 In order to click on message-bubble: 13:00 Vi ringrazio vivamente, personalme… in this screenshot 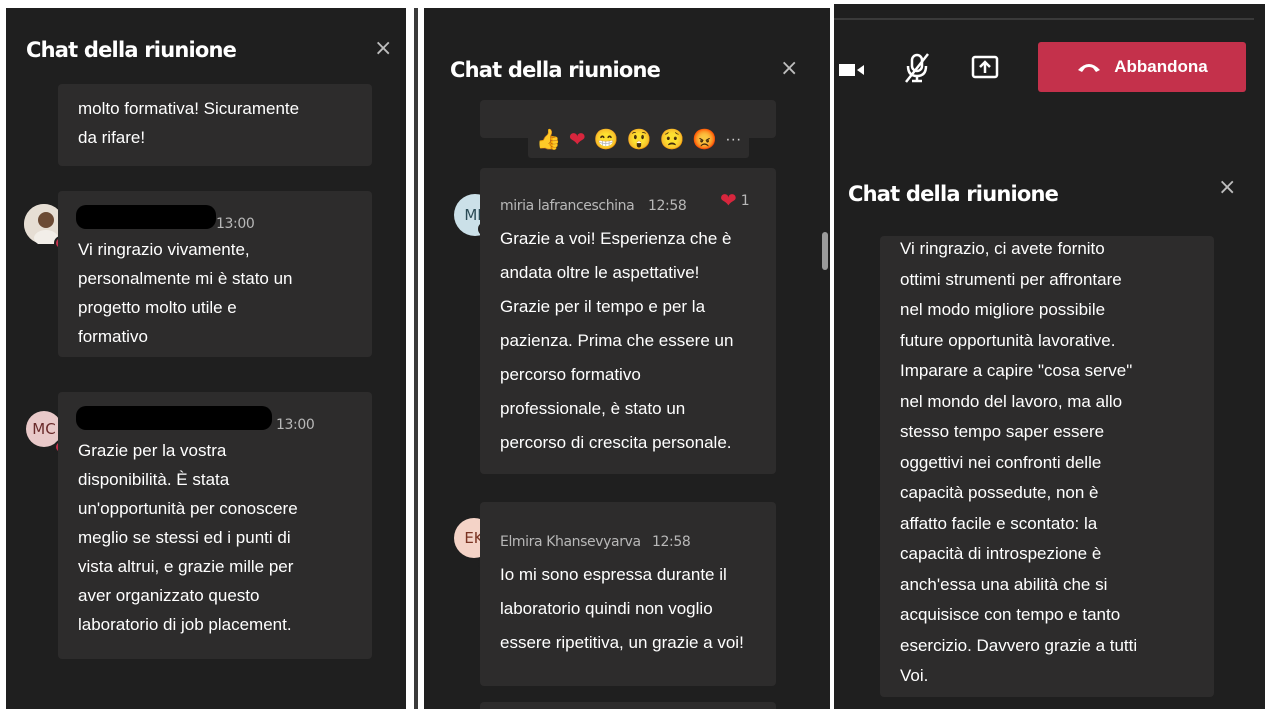, I will do `click(215, 274)`.